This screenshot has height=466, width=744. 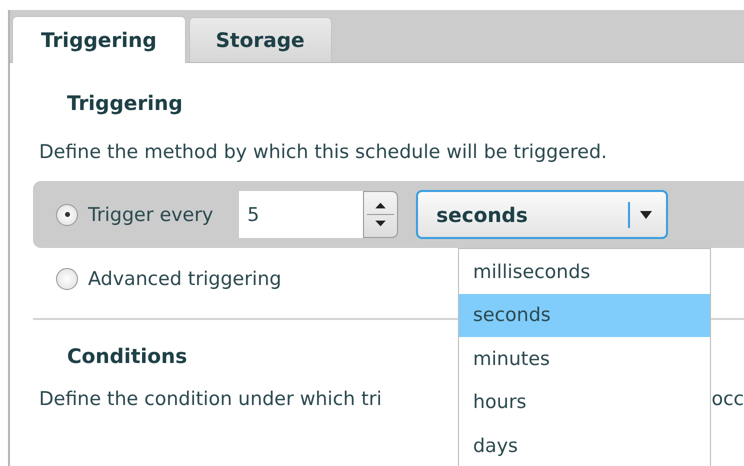 I want to click on menu-item: minutes, so click(x=584, y=358).